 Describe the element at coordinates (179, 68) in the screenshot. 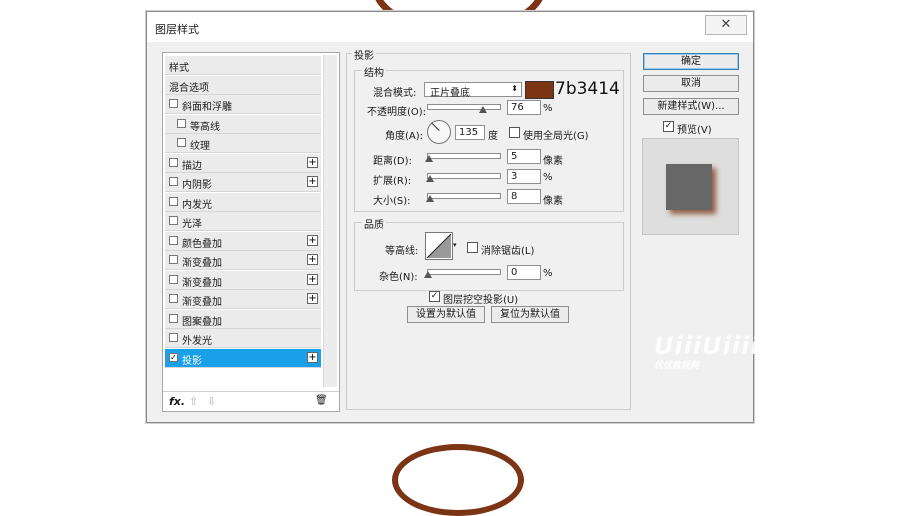

I see `style-item-label: 样式` at that location.